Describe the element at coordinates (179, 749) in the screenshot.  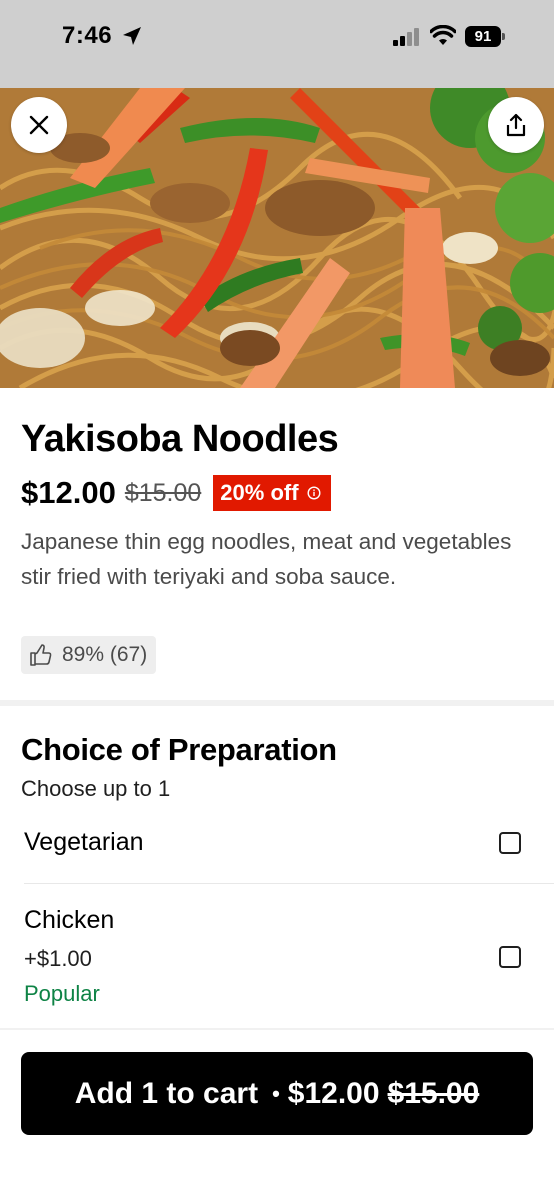
I see `section-title: Choice of Preparation` at that location.